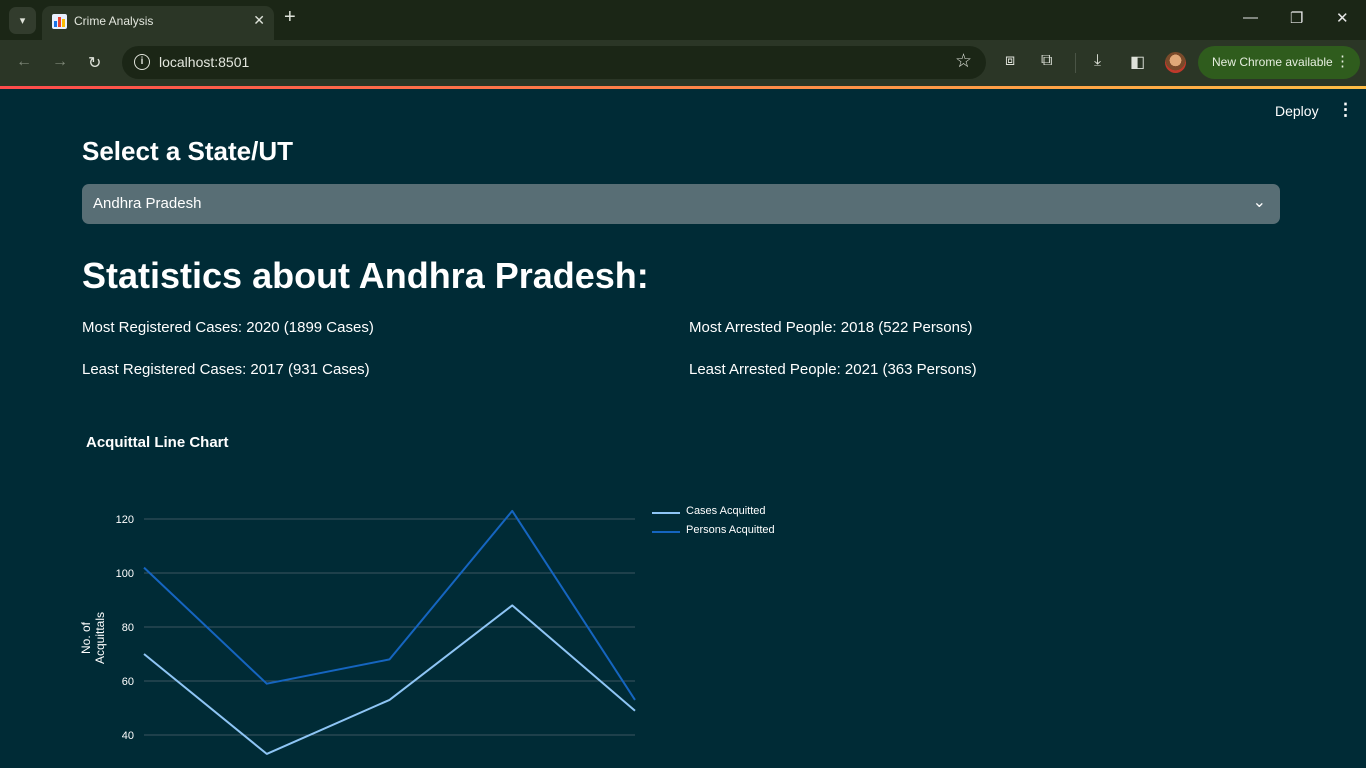 The height and width of the screenshot is (768, 1366). What do you see at coordinates (554, 62) in the screenshot?
I see `address-bar: i localhost:8501 ☆` at bounding box center [554, 62].